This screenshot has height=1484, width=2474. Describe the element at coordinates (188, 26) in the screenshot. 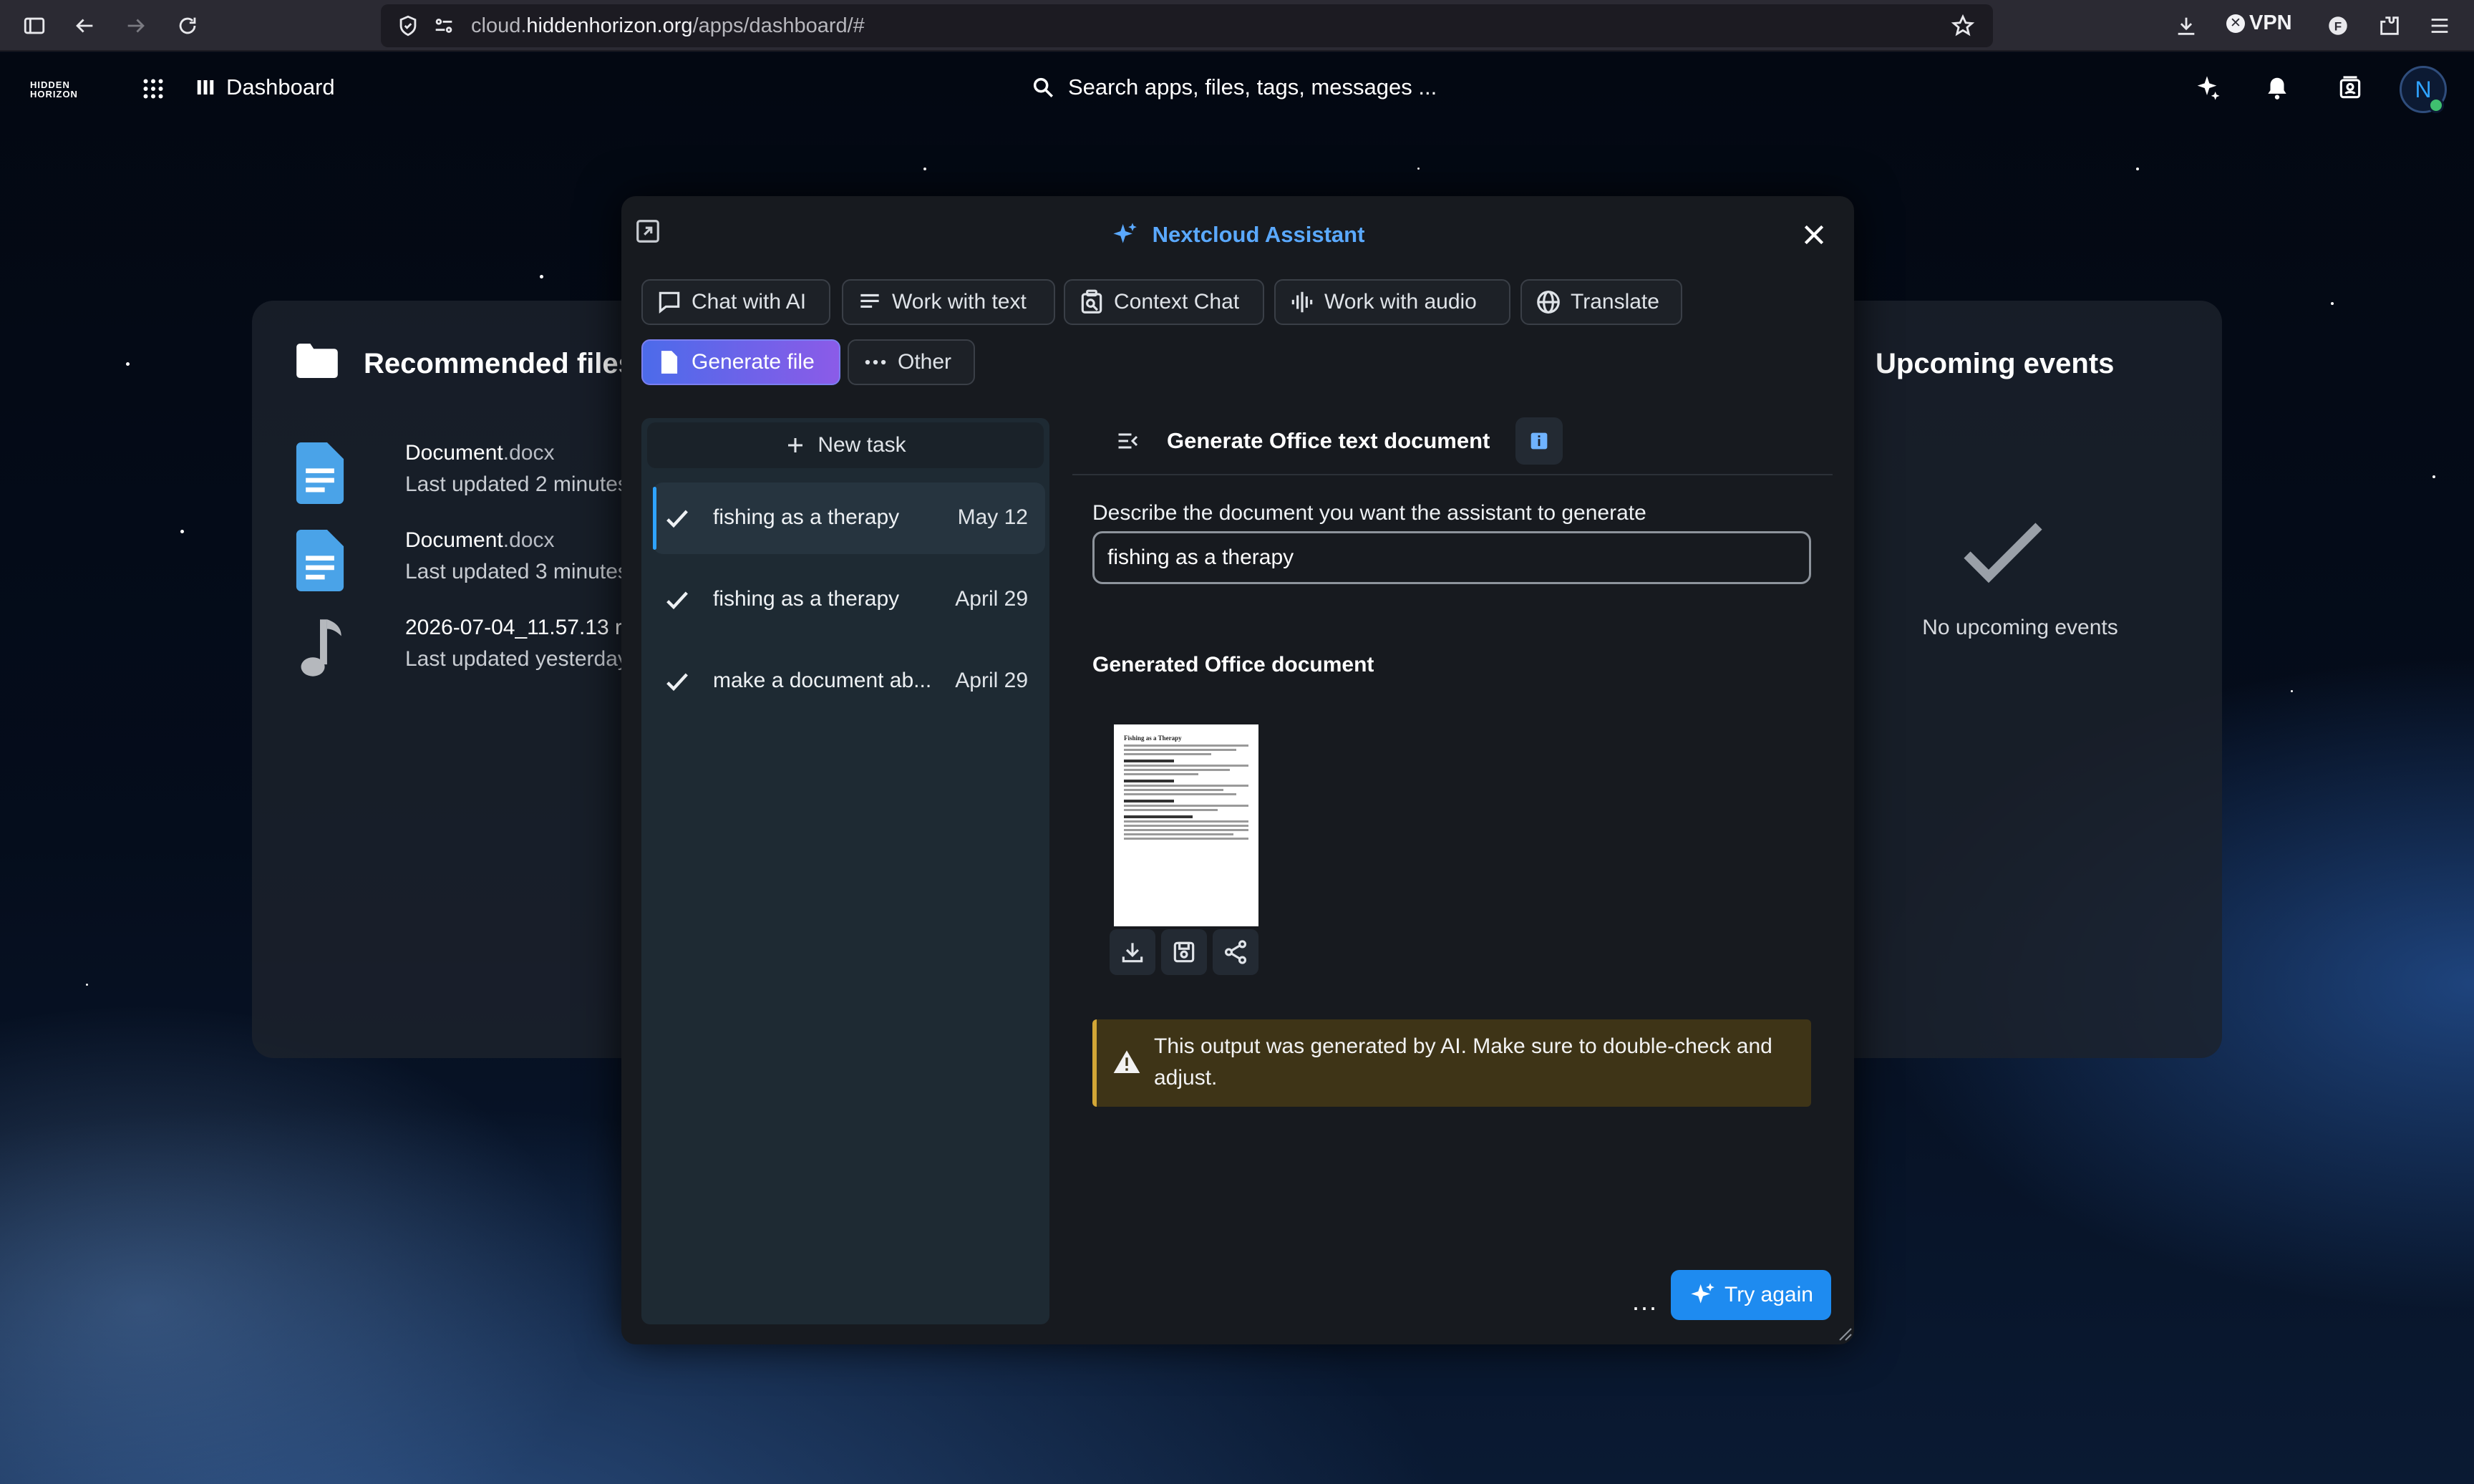

I see `reload-icon` at that location.